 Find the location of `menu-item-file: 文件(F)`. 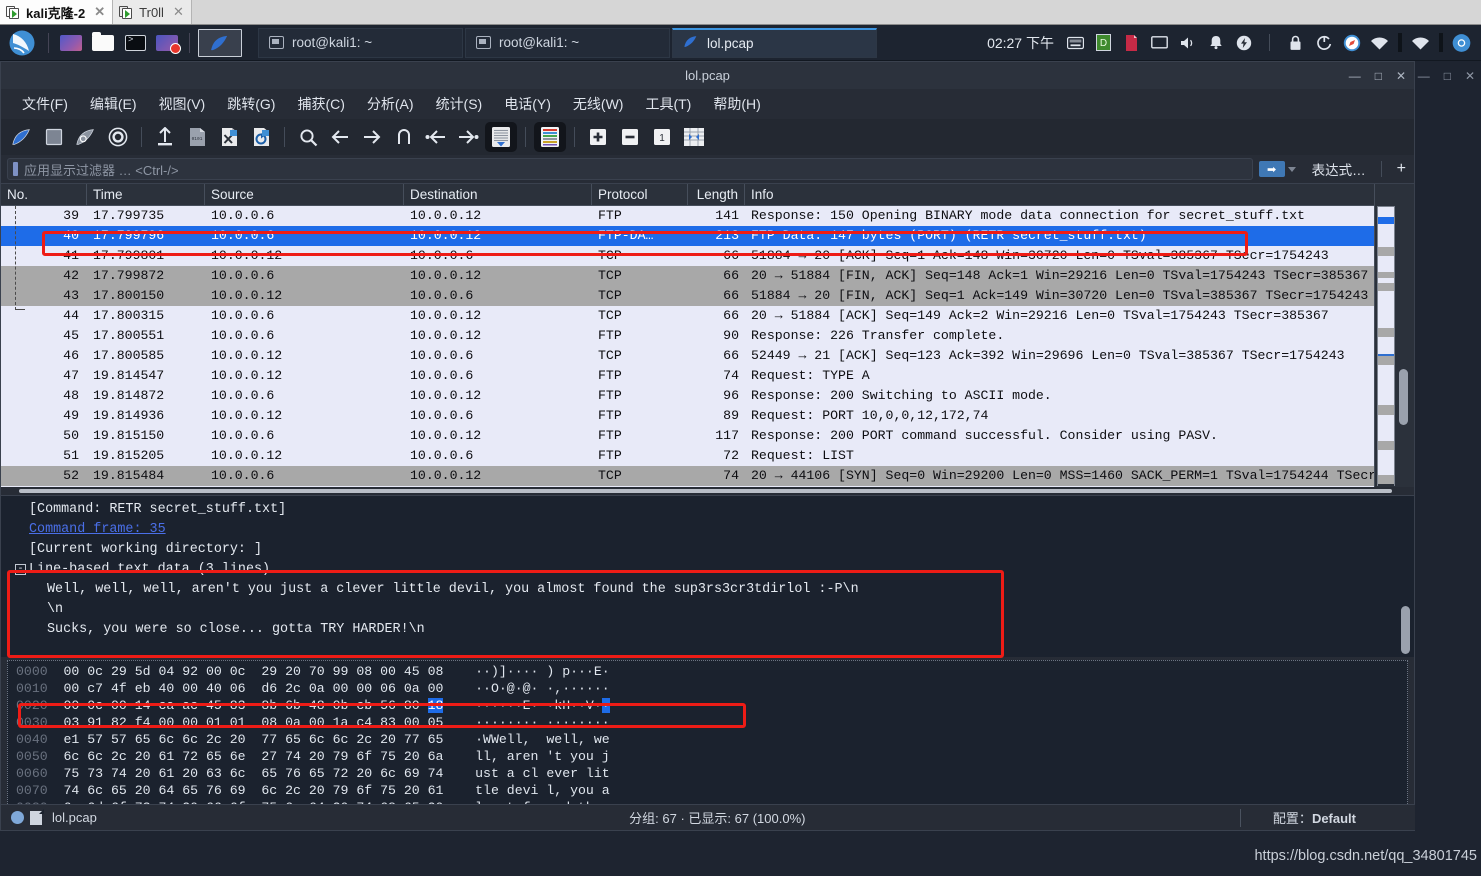

menu-item-file: 文件(F) is located at coordinates (45, 104).